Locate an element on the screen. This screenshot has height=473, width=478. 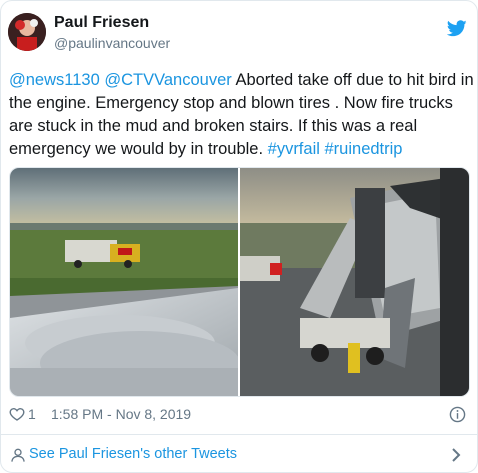
see-more-tweets-label: See Paul Friesen's other Tweets is located at coordinates (133, 454).